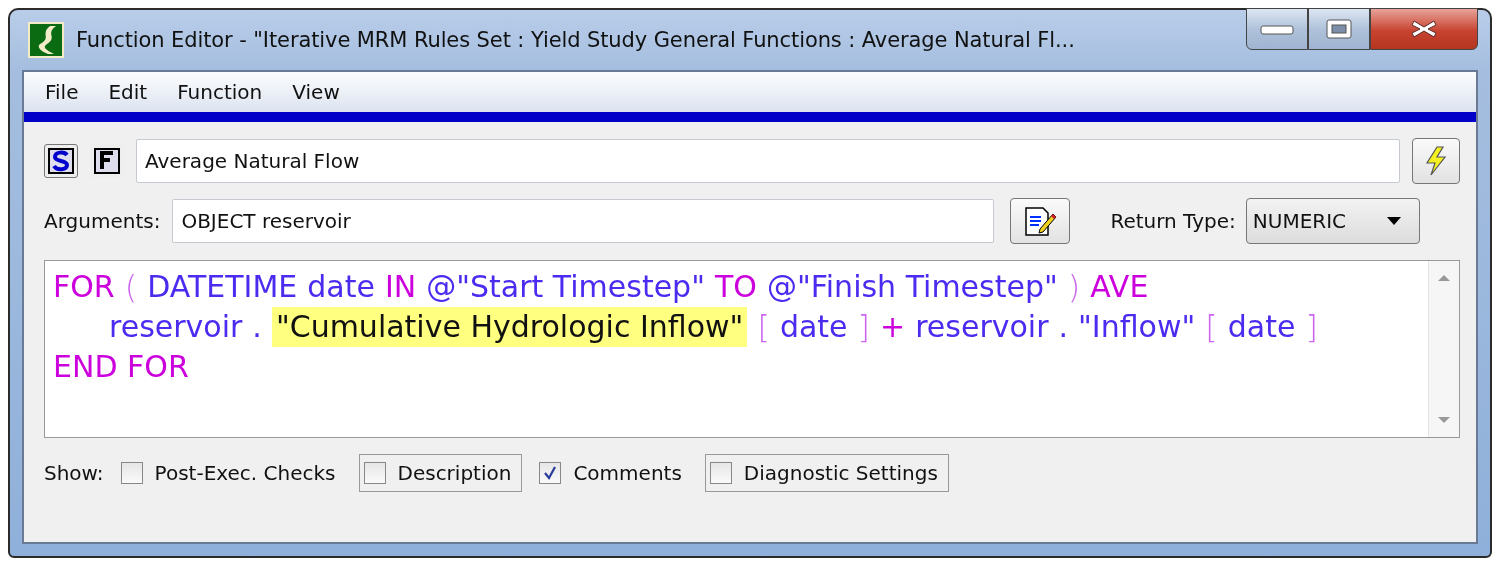 This screenshot has width=1505, height=579. Describe the element at coordinates (735, 287) in the screenshot. I see `code-token: TO` at that location.